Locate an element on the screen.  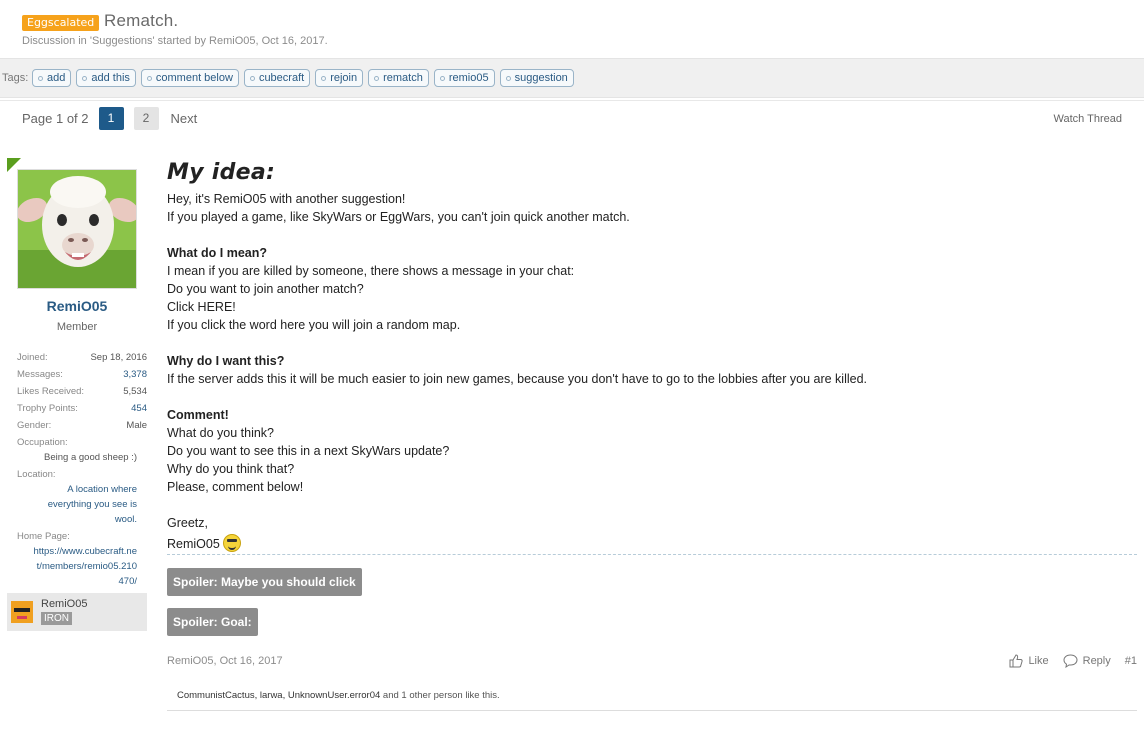
badge-username: RemiO05 is located at coordinates (64, 604).